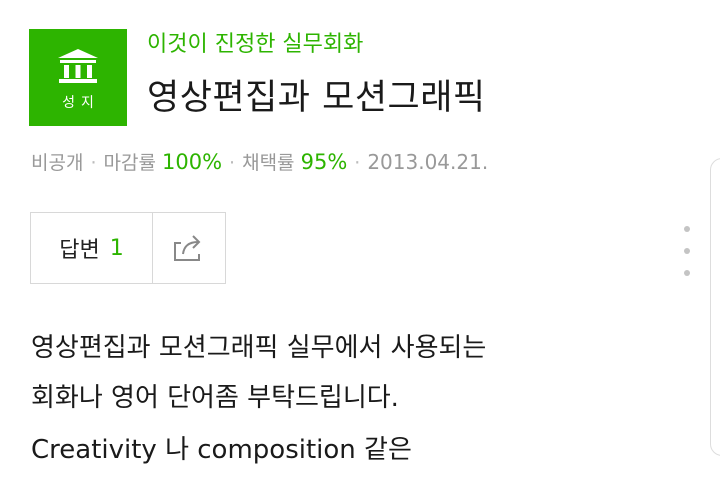 The image size is (720, 492). Describe the element at coordinates (79, 250) in the screenshot. I see `answer-label: 답변` at that location.